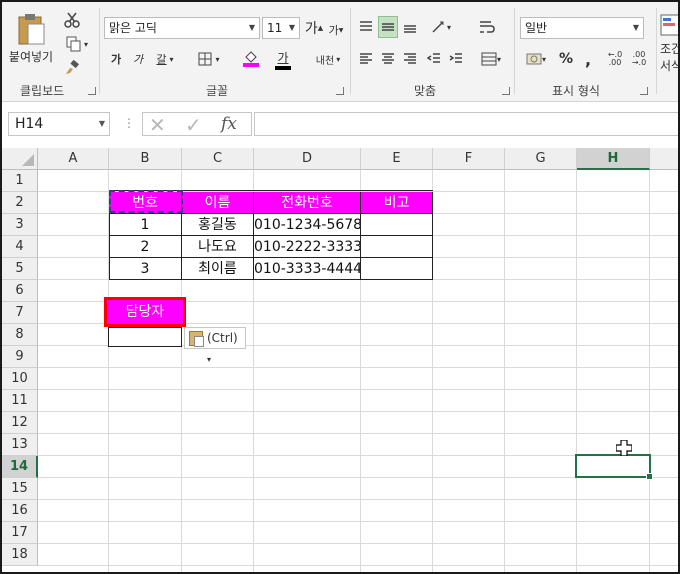 The width and height of the screenshot is (680, 574). I want to click on column-header: F, so click(469, 159).